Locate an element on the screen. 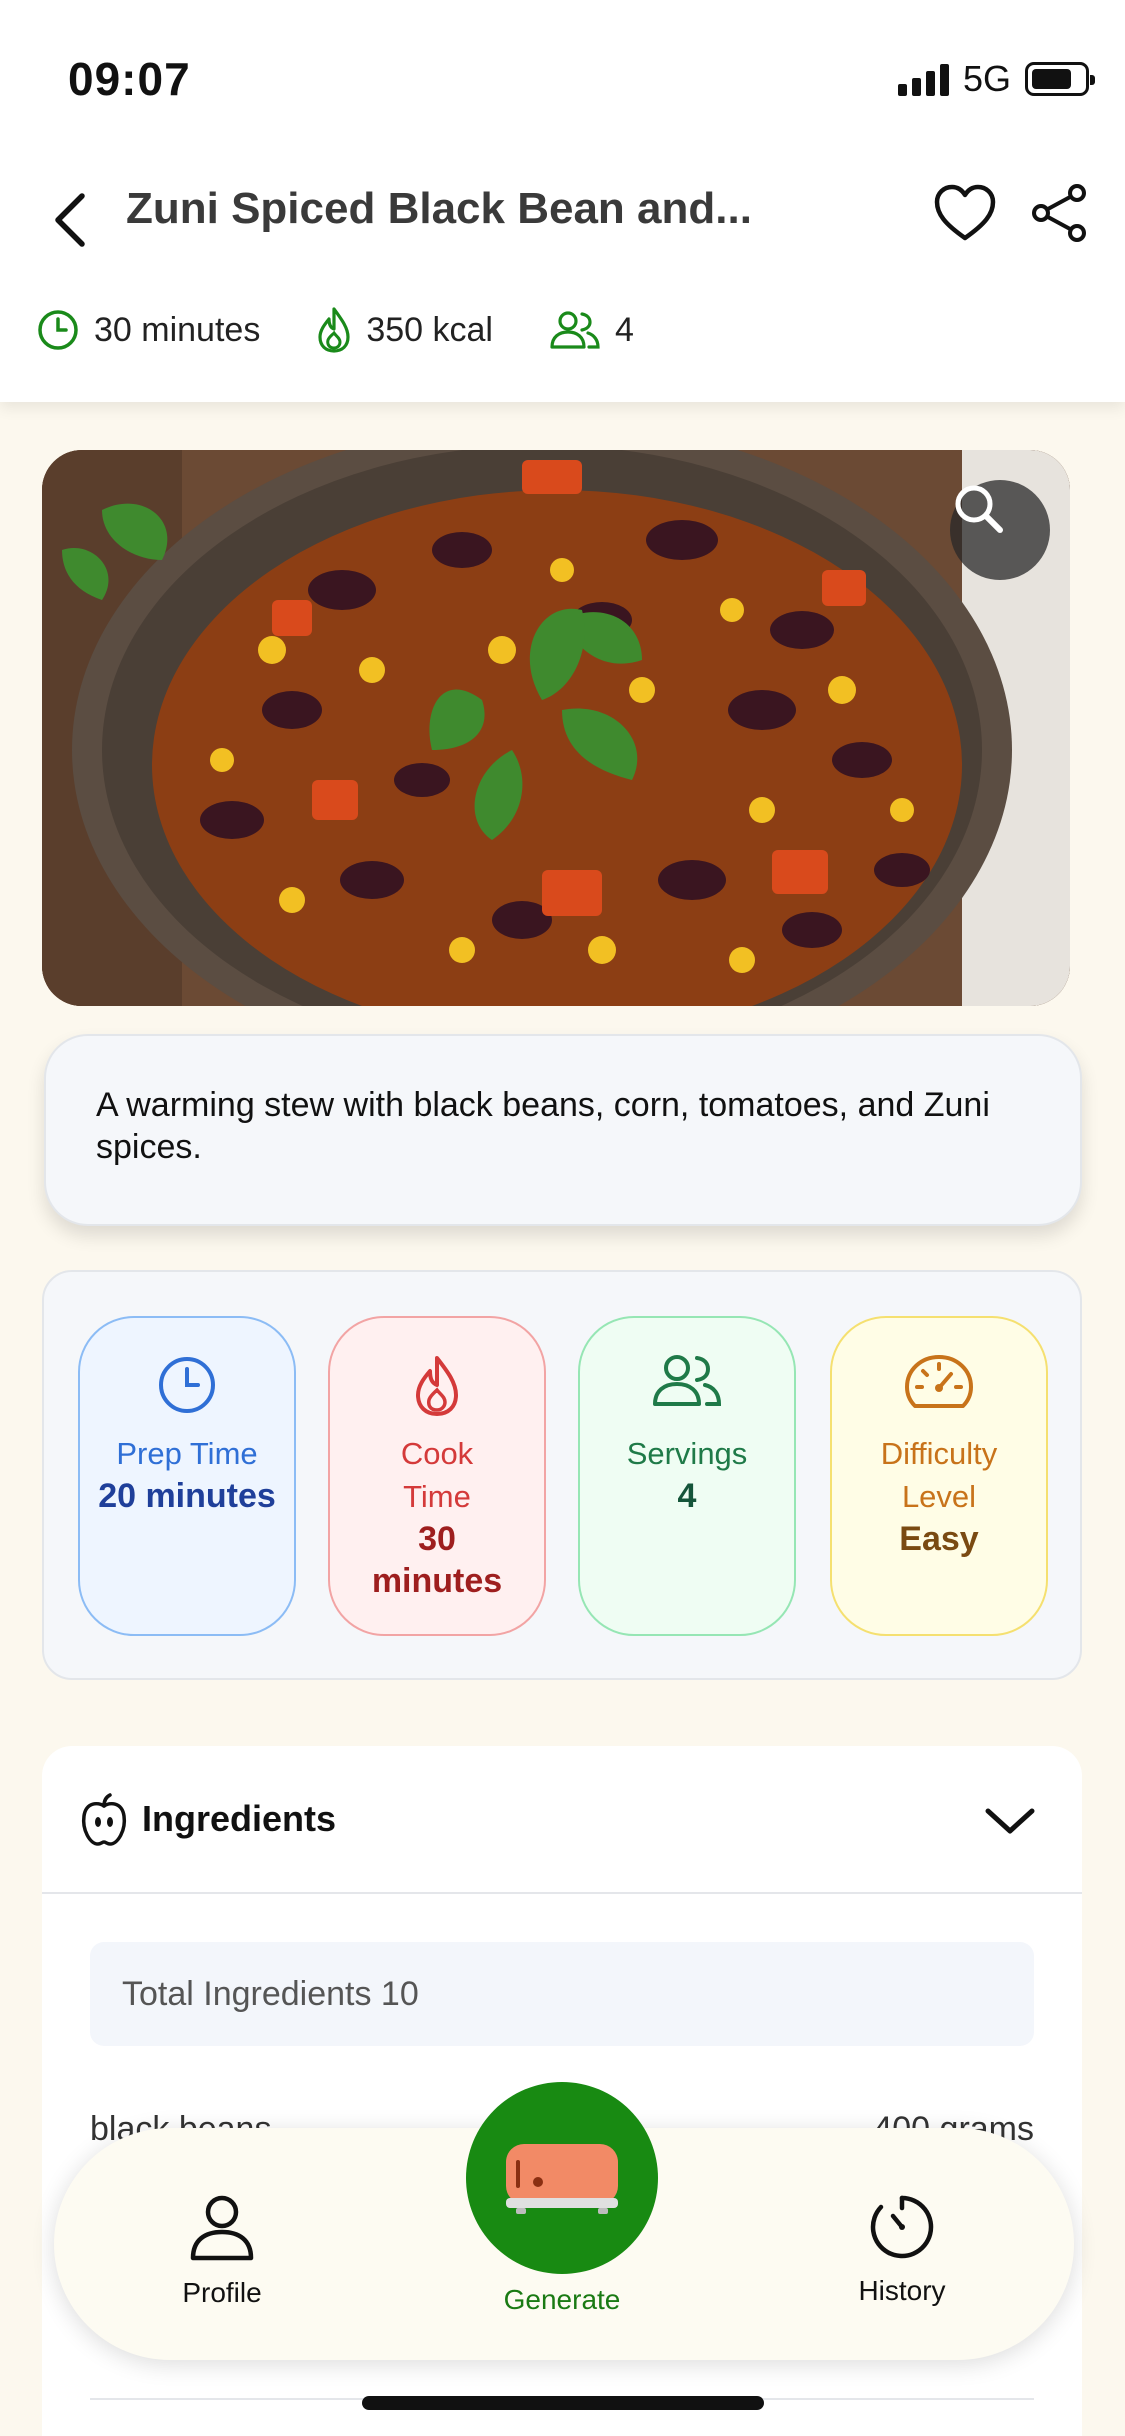  network-label: 5G is located at coordinates (986, 78).